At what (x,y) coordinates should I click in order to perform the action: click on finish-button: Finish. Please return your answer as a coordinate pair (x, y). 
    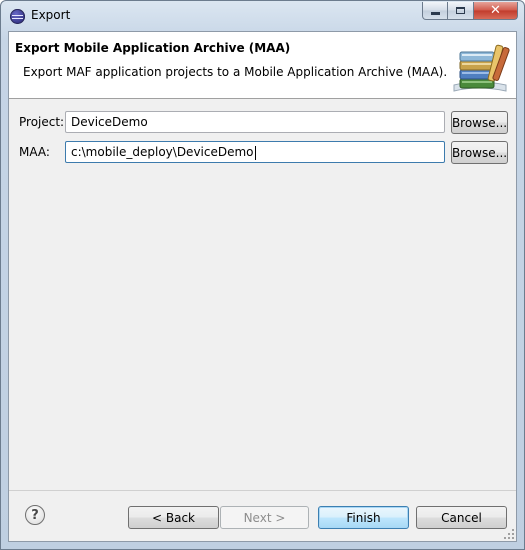
    Looking at the image, I should click on (363, 517).